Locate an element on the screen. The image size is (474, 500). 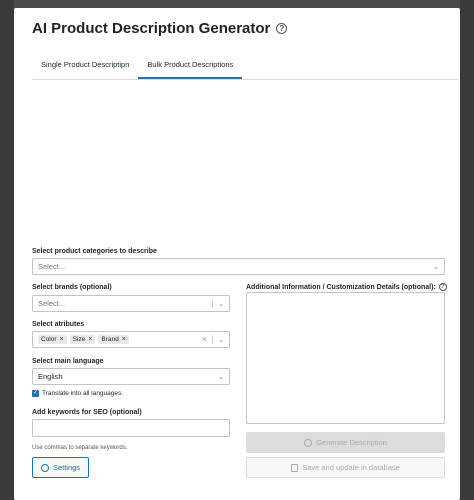
brands-label: Select brands (optional) is located at coordinates (72, 287).